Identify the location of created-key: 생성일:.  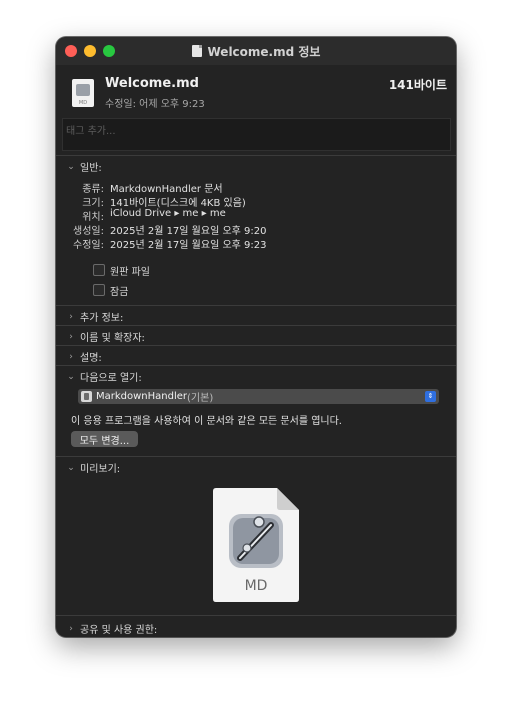
(88, 231).